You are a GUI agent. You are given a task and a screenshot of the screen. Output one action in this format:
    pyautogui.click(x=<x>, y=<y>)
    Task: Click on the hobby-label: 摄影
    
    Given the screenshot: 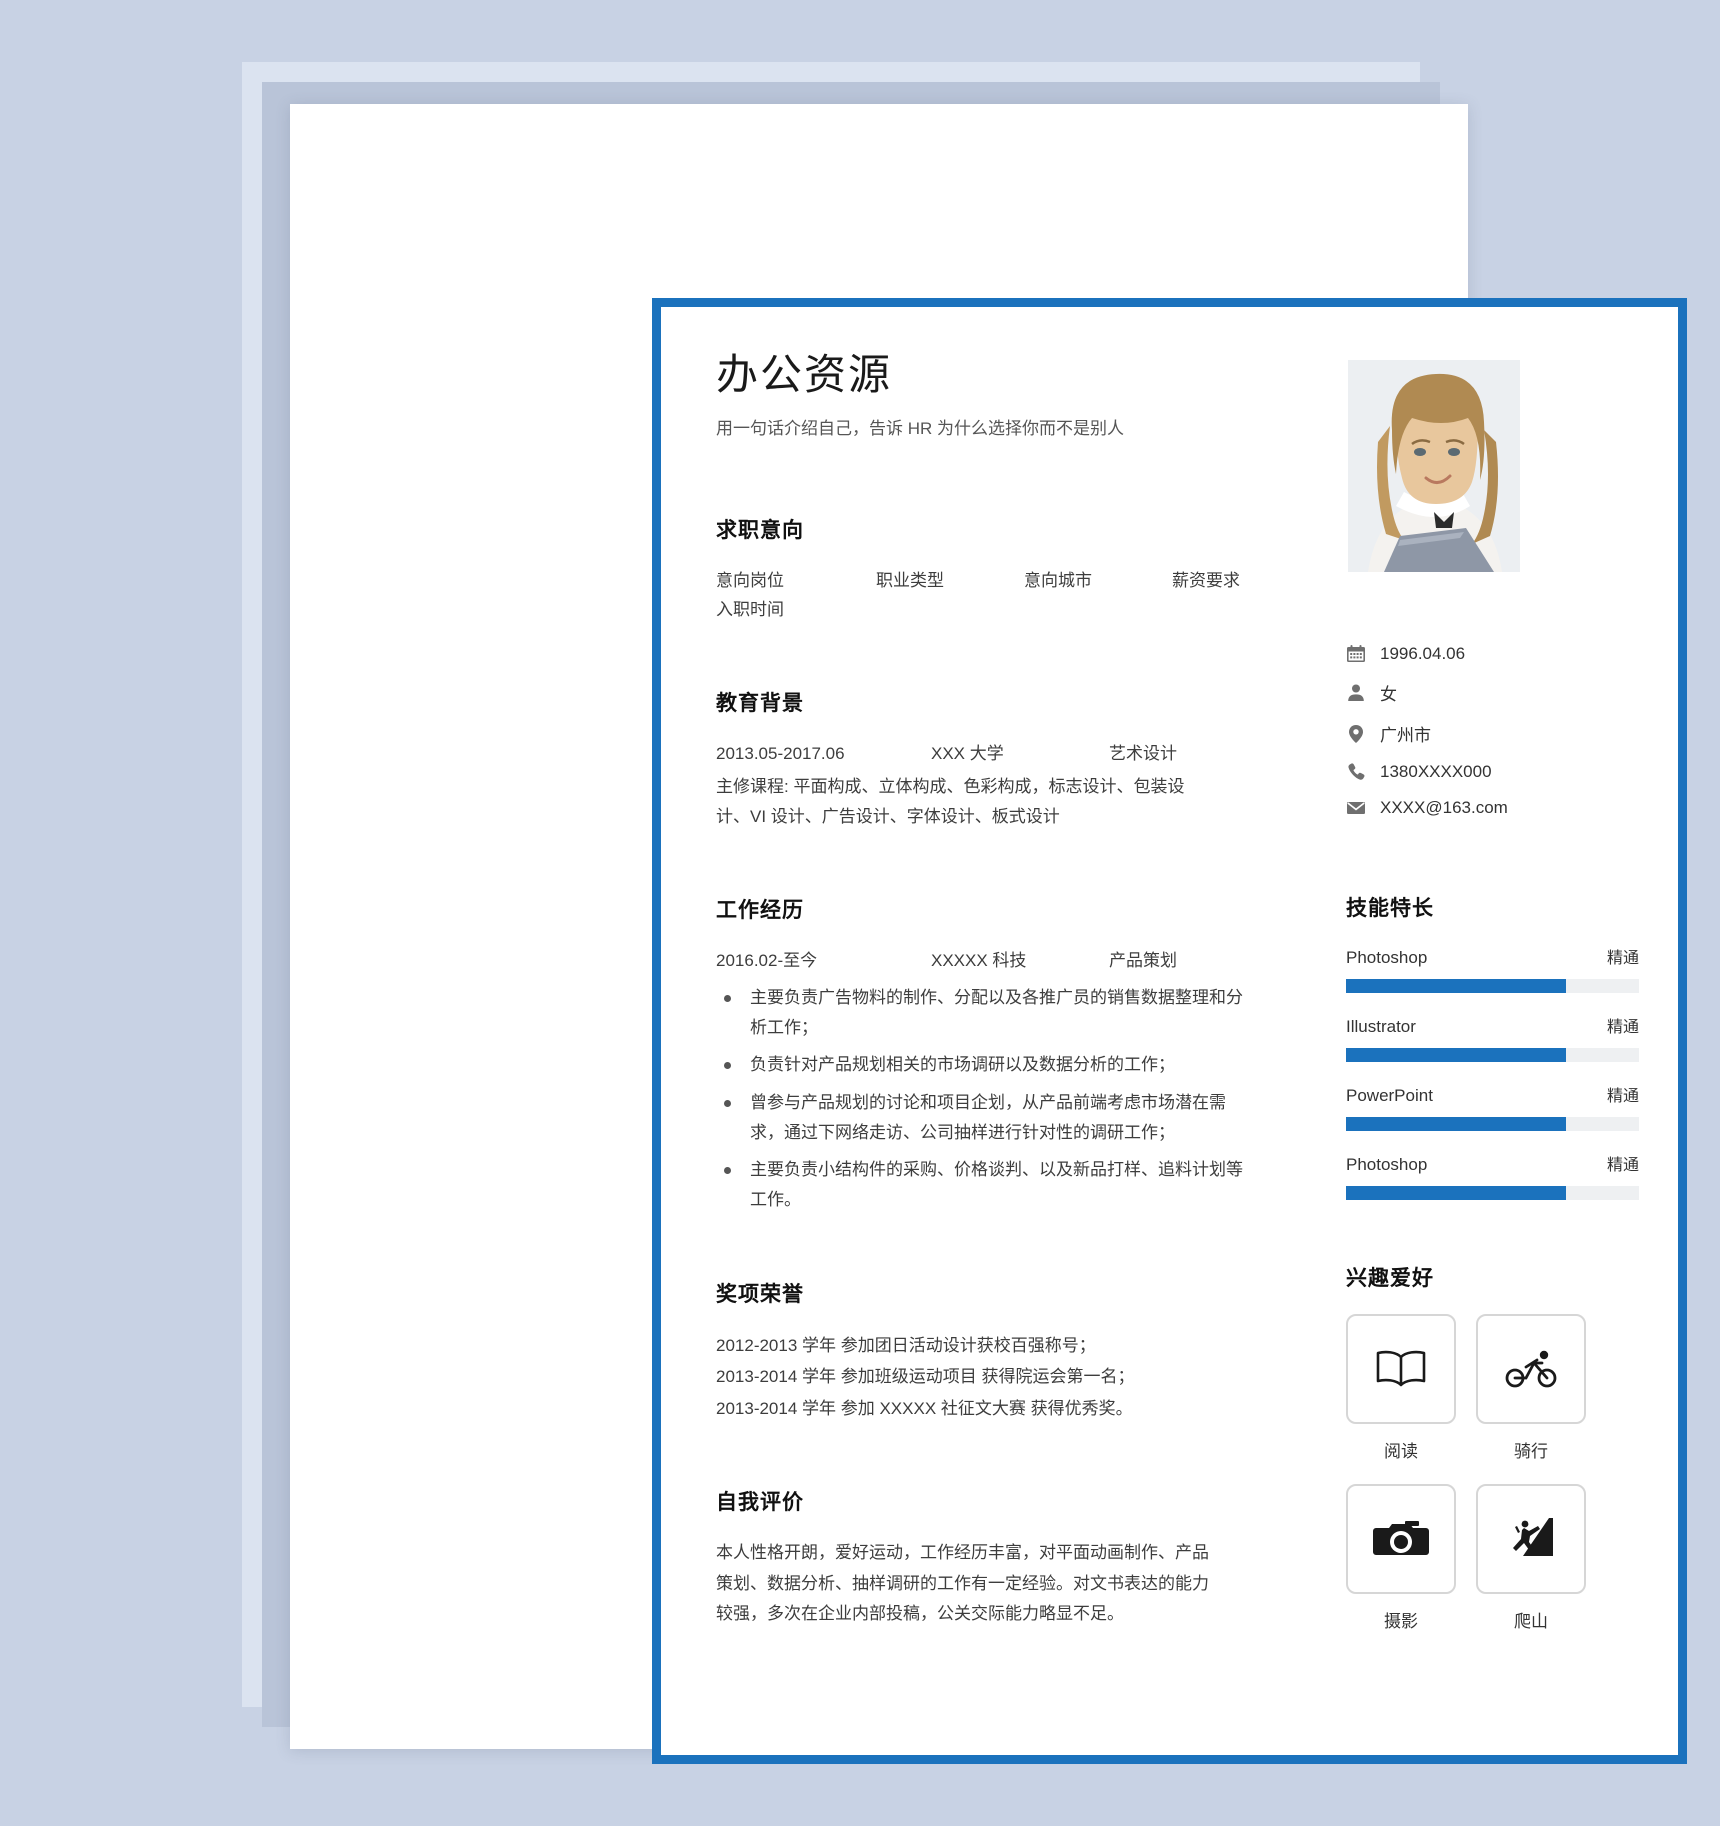 What is the action you would take?
    pyautogui.click(x=1401, y=1621)
    